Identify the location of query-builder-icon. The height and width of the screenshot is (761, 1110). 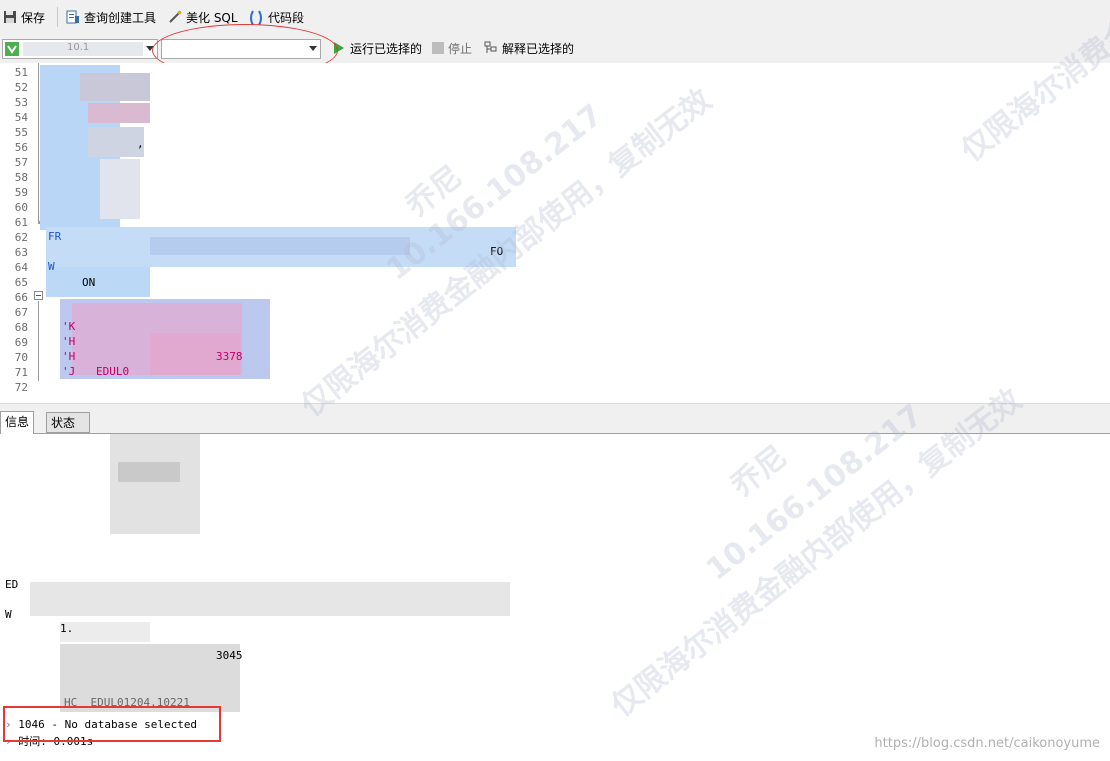
(73, 17).